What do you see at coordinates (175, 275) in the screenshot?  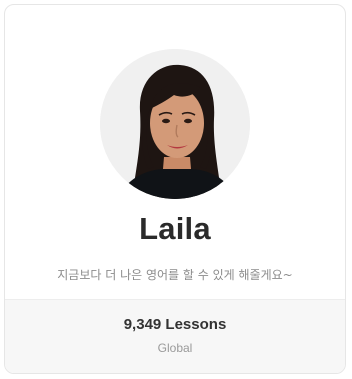 I see `tutor-bio: 지금보다 더 나은 영어를 할 수 있게 해줄게요~` at bounding box center [175, 275].